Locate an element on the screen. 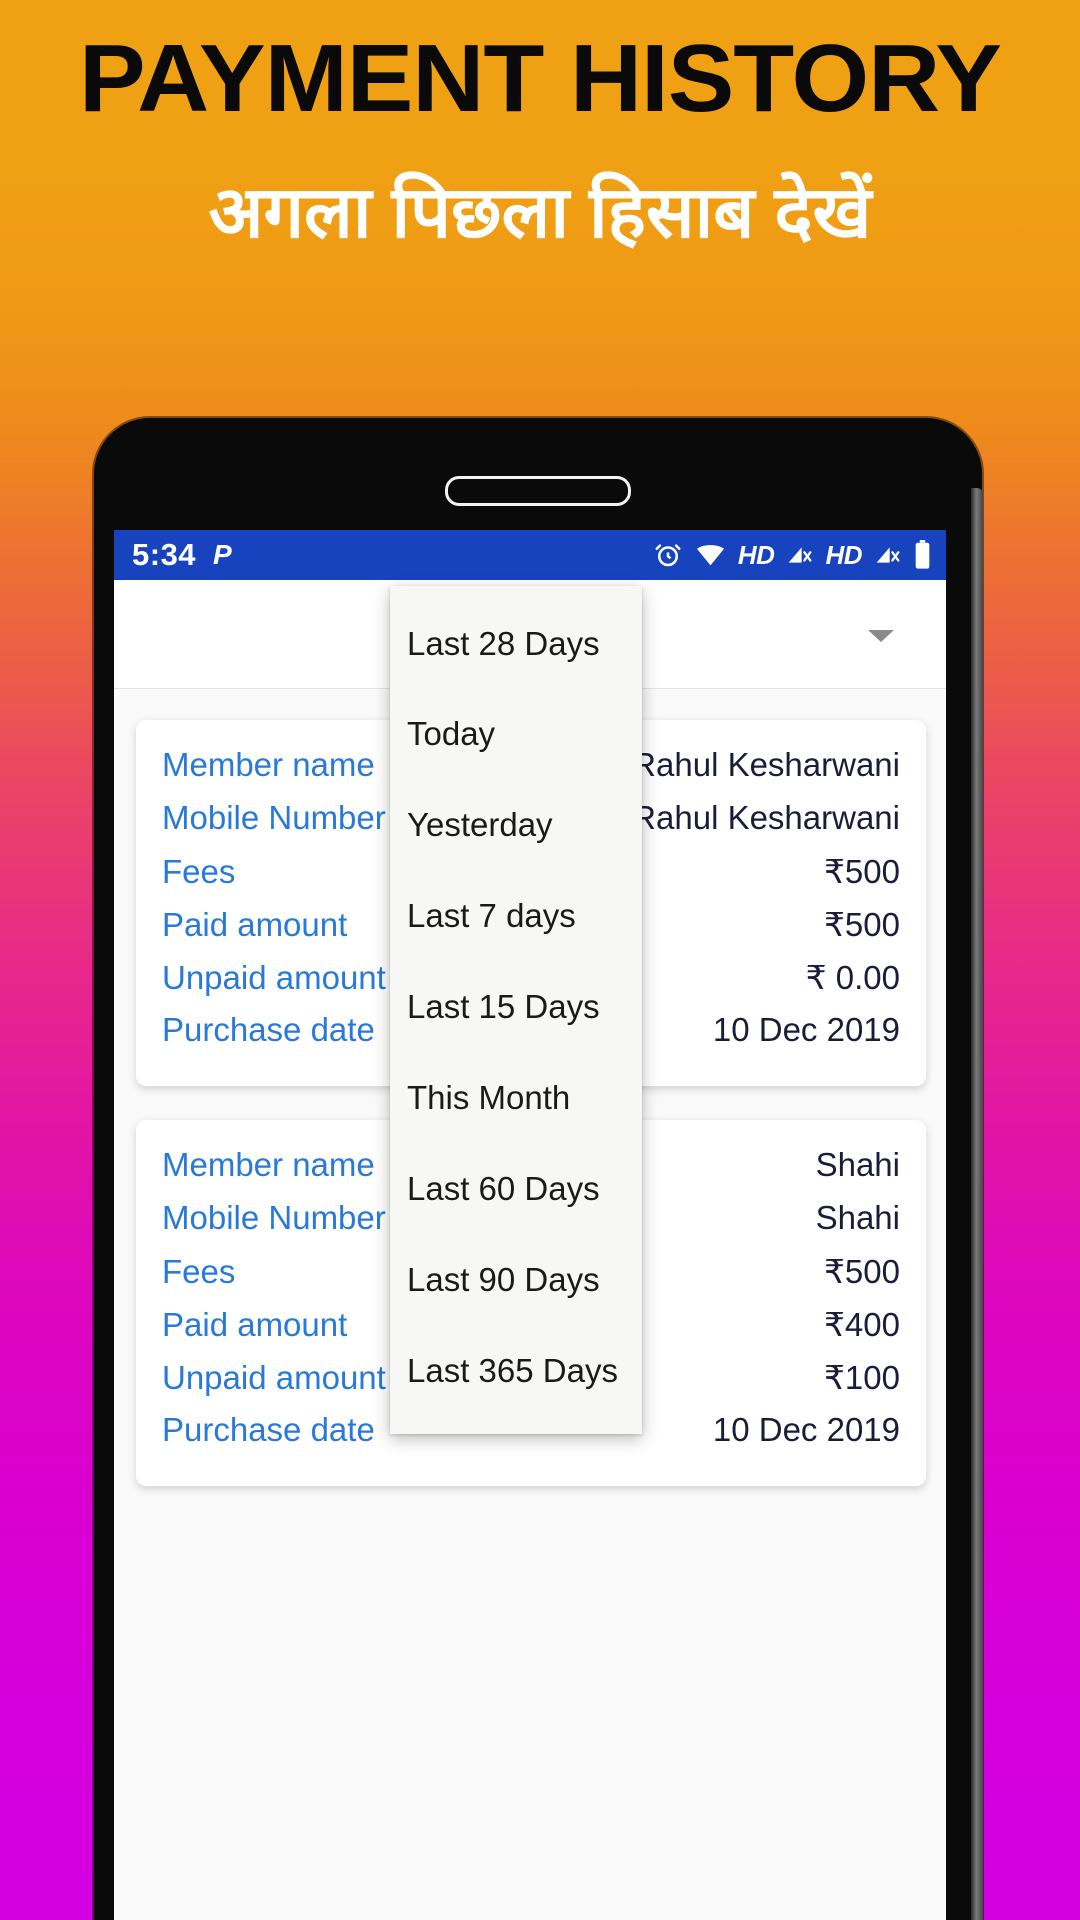  status-bar: 5:34 P HD HD is located at coordinates (530, 555).